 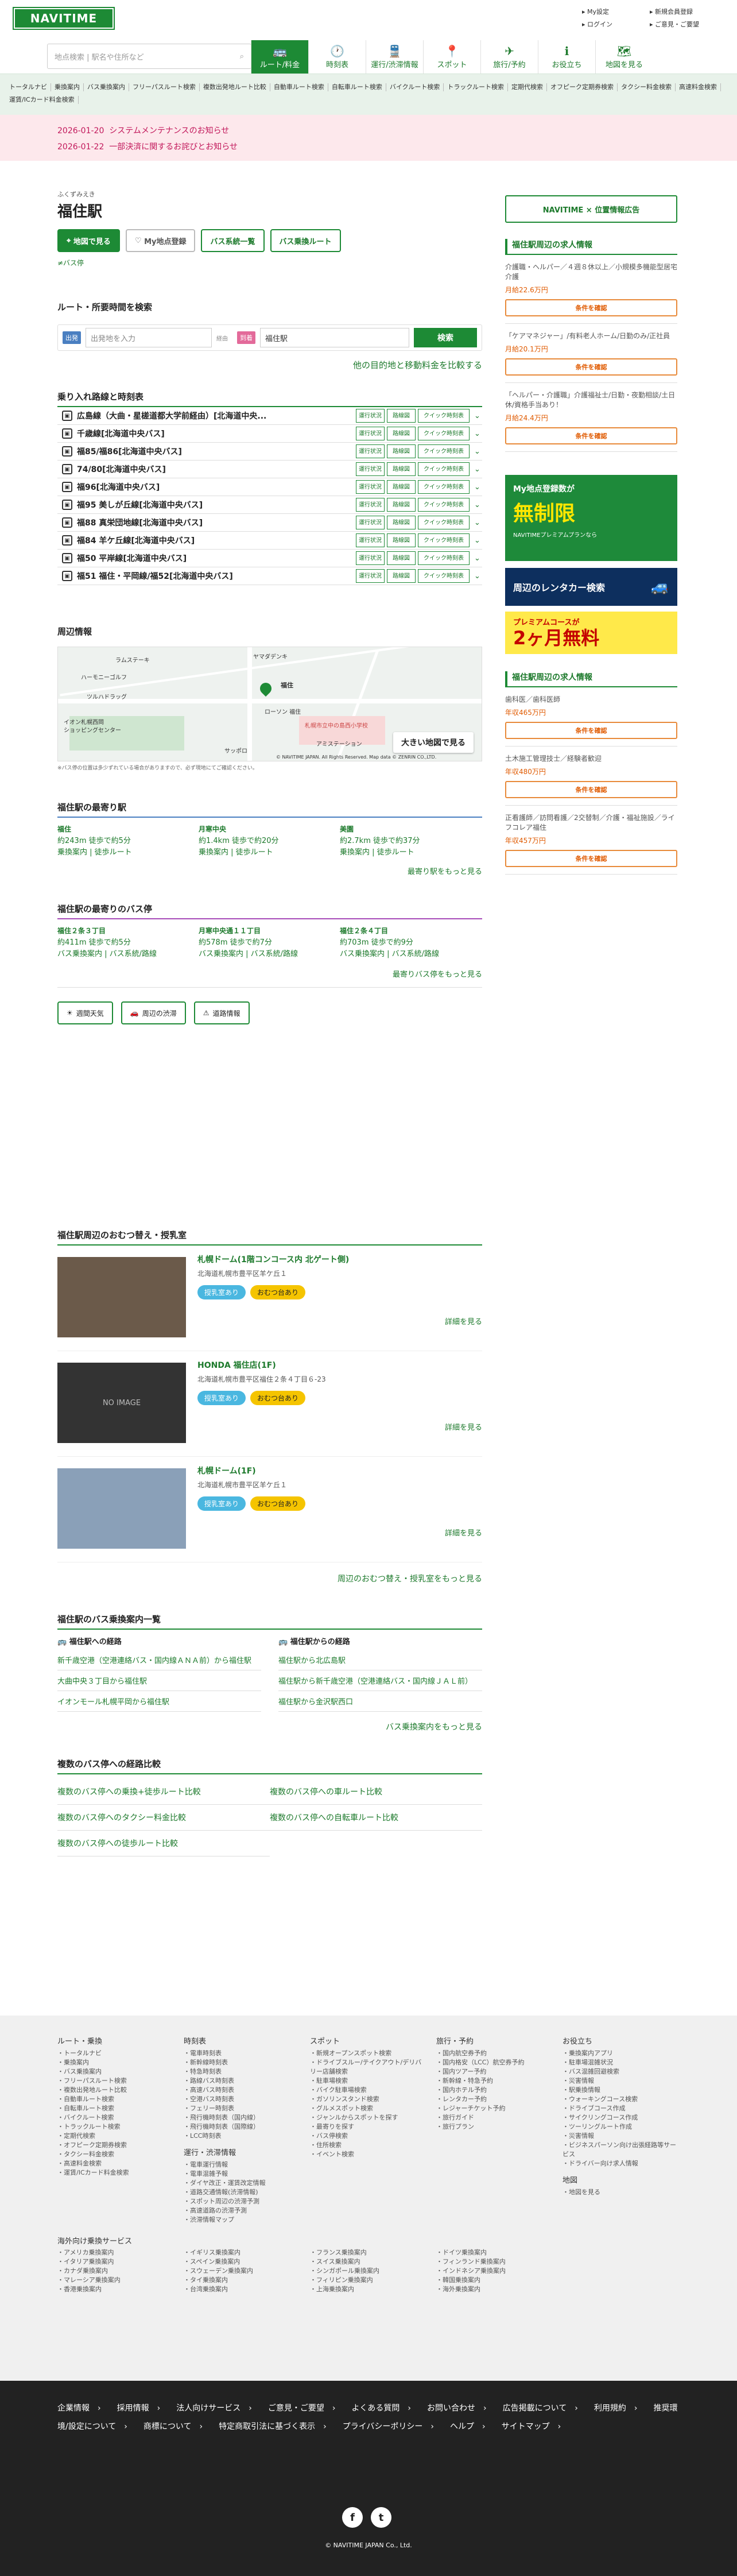 I want to click on near-name: 福住, so click(x=64, y=829).